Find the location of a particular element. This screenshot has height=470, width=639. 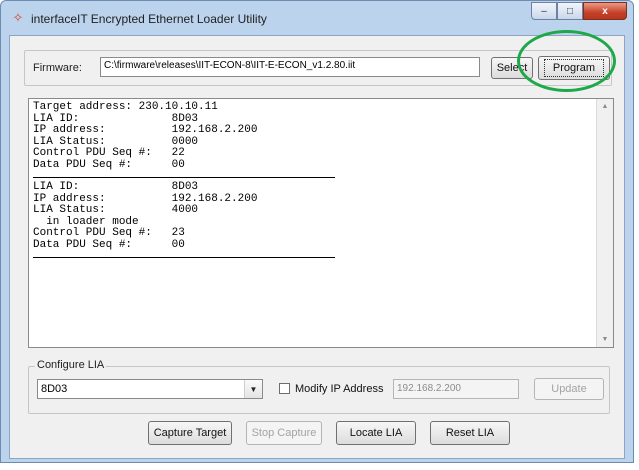

reset-lia-label: Reset LIA is located at coordinates (470, 433).